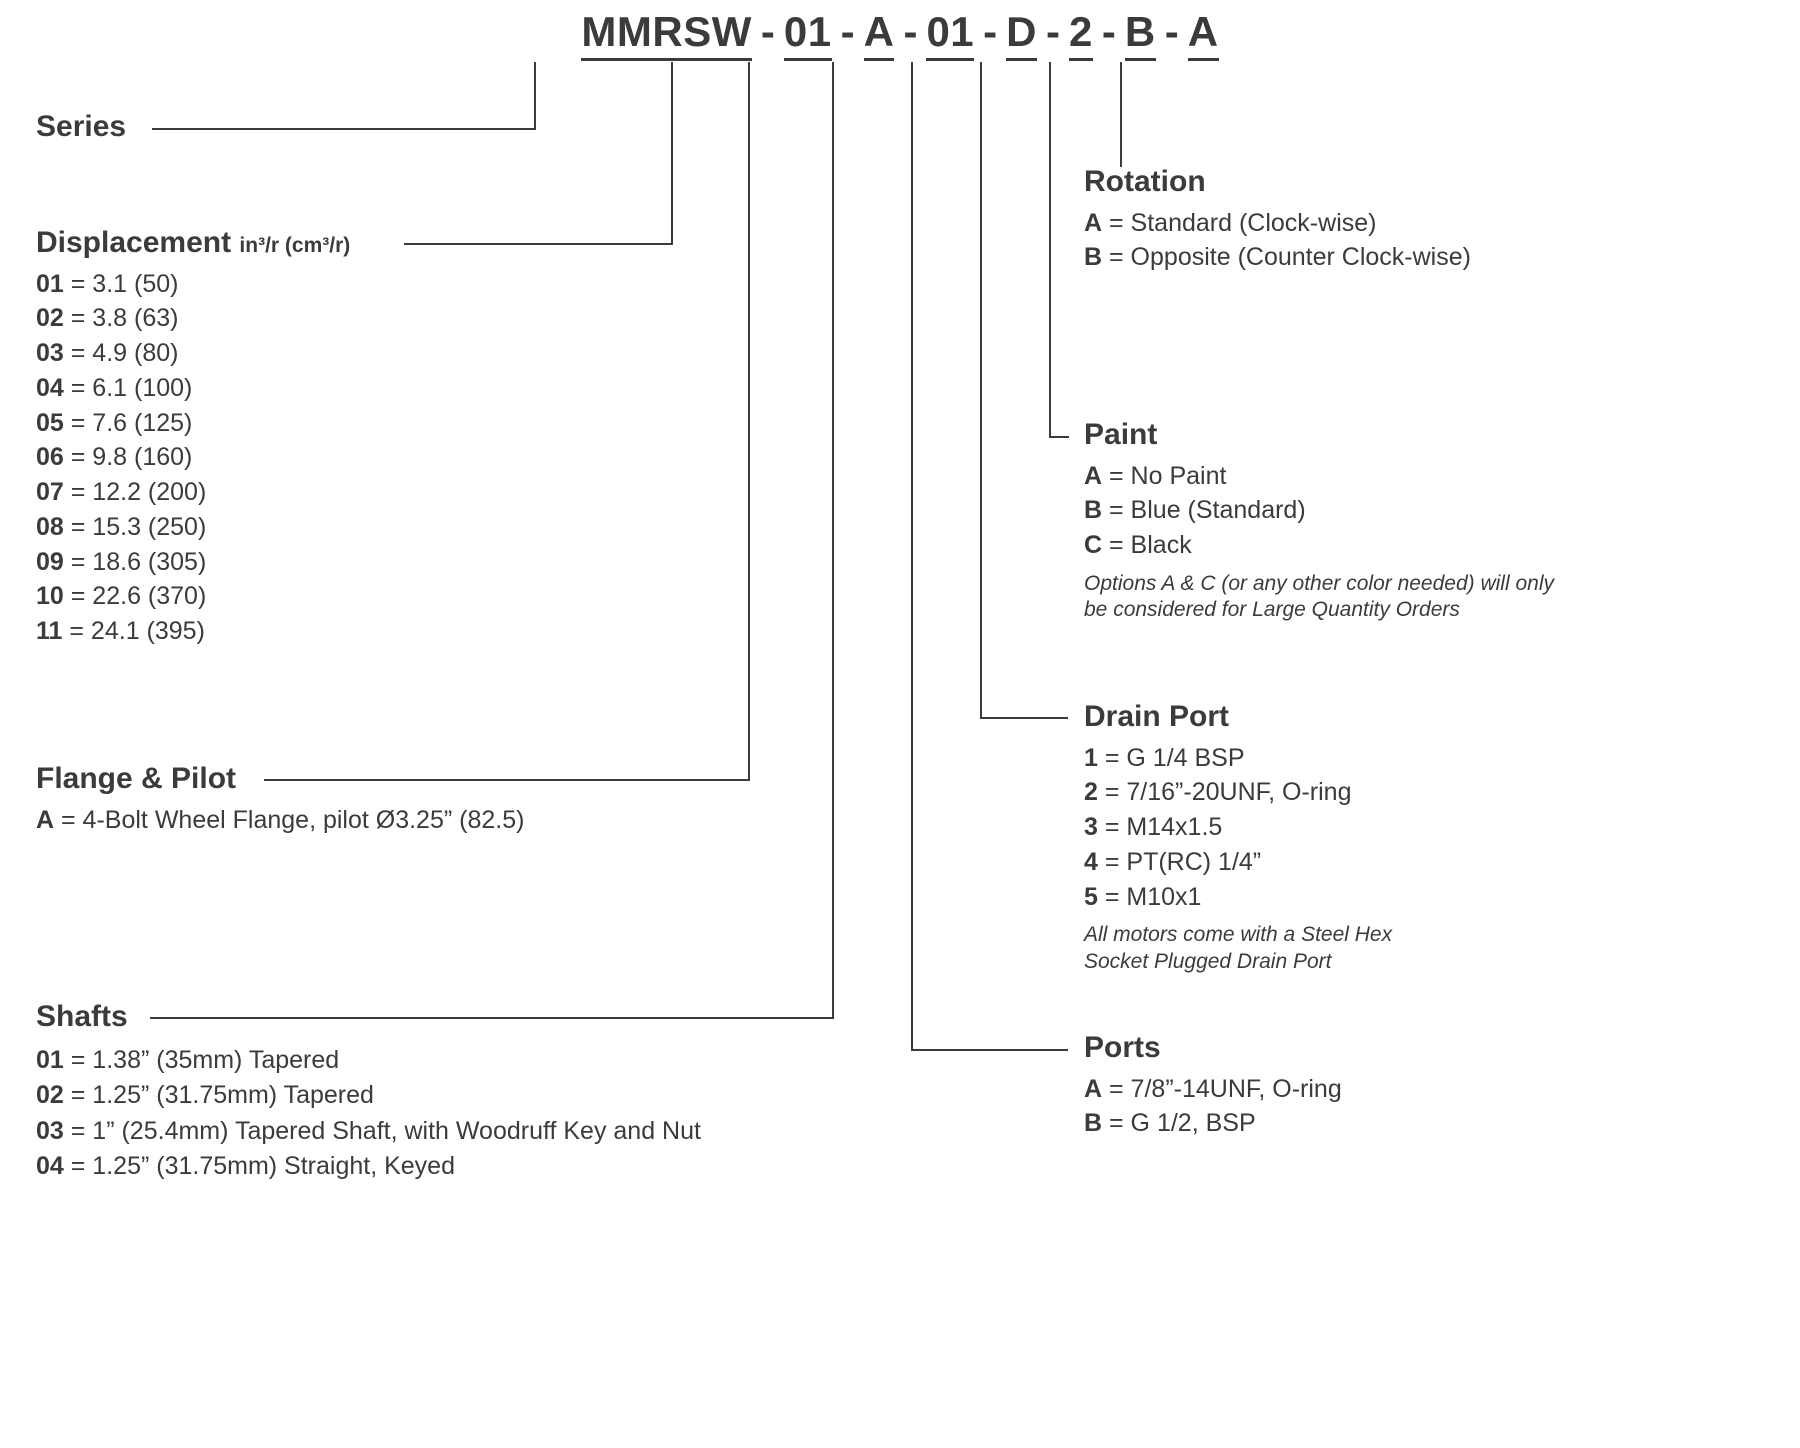 The image size is (1800, 1448). I want to click on option-key: 03, so click(50, 1130).